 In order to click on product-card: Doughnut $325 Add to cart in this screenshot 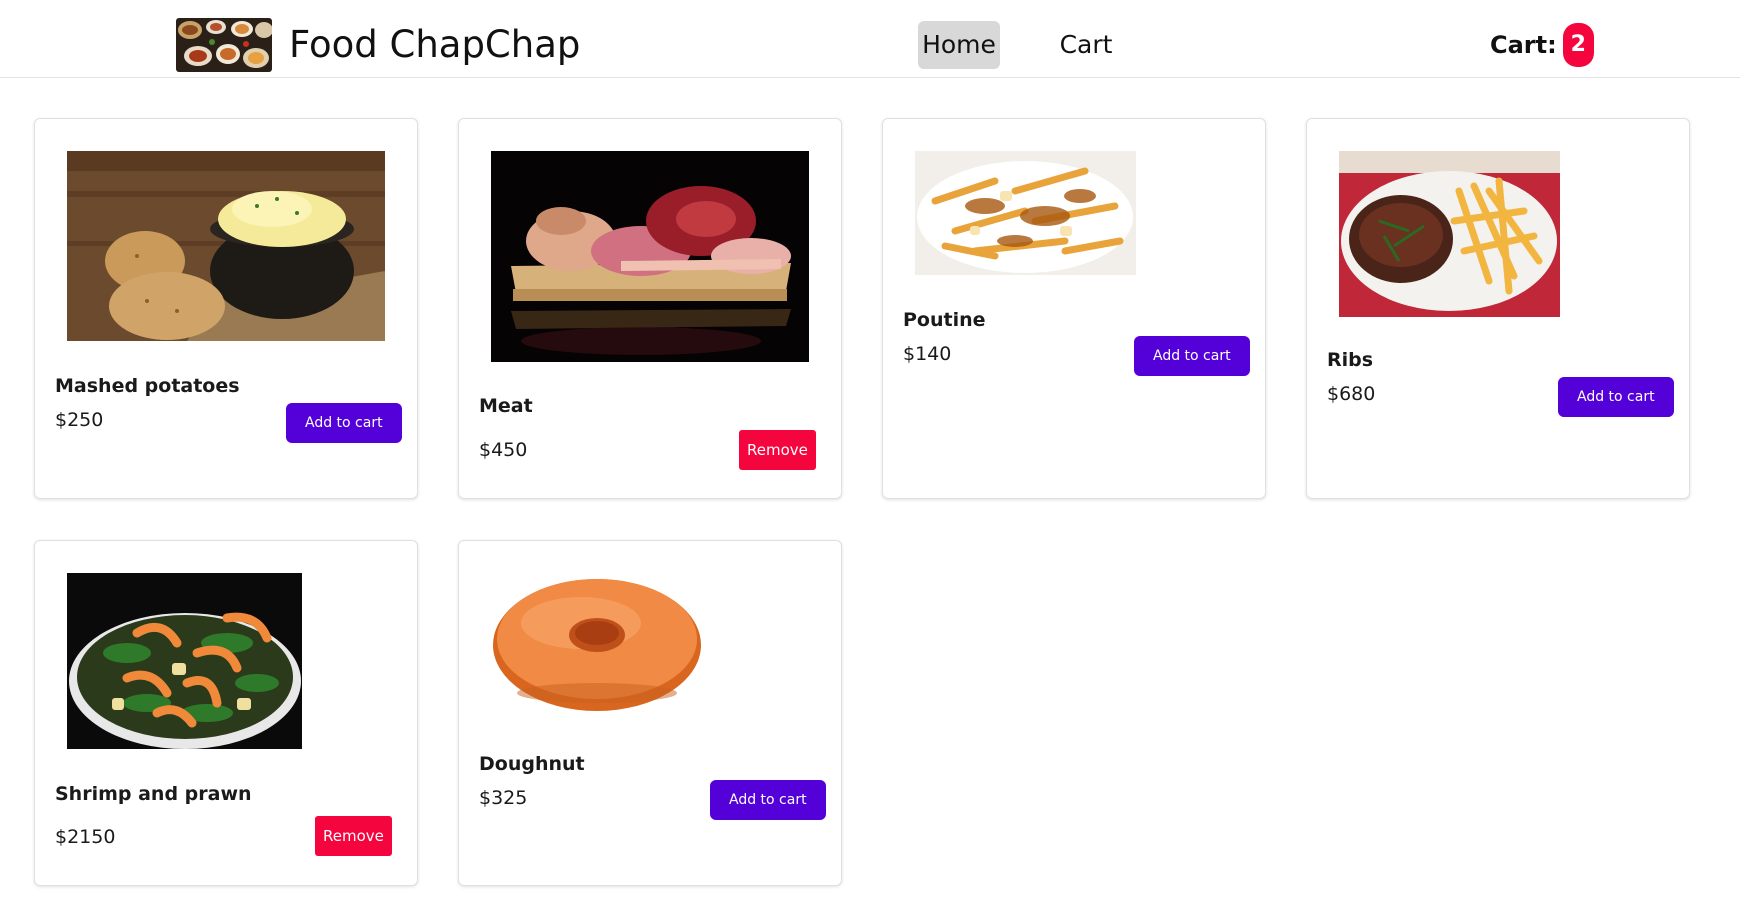, I will do `click(650, 713)`.